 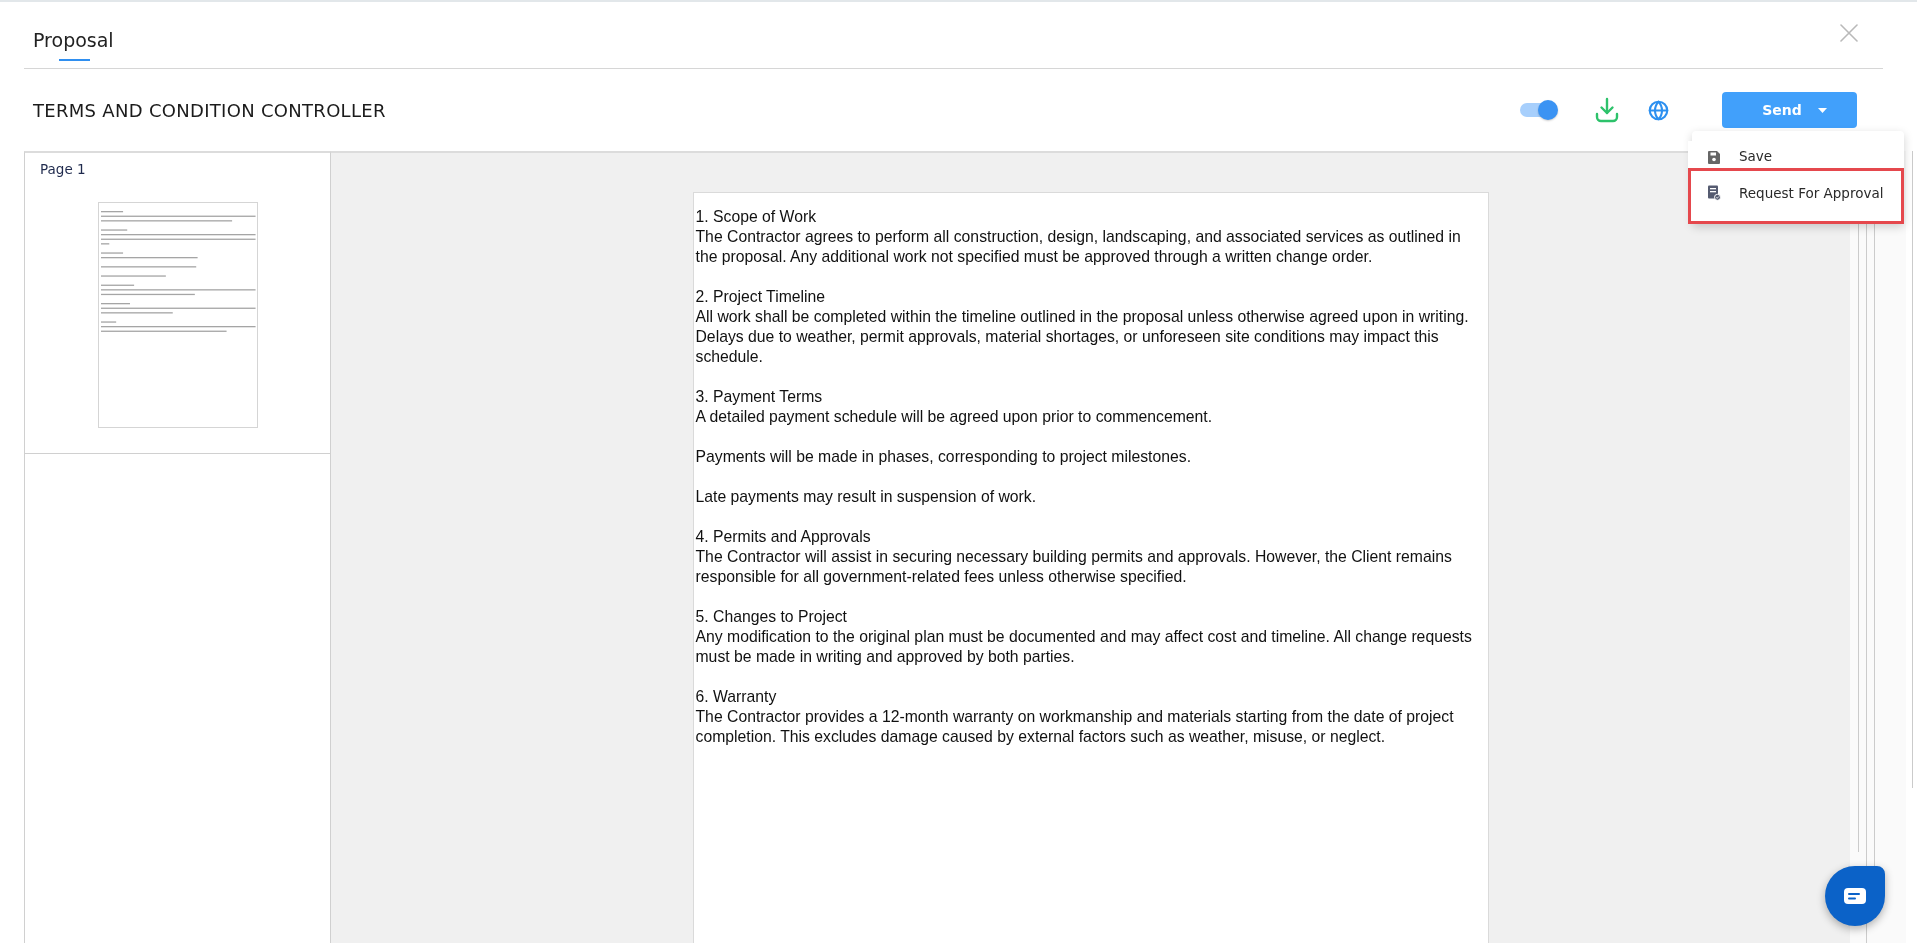 I want to click on document-check-icon, so click(x=1714, y=193).